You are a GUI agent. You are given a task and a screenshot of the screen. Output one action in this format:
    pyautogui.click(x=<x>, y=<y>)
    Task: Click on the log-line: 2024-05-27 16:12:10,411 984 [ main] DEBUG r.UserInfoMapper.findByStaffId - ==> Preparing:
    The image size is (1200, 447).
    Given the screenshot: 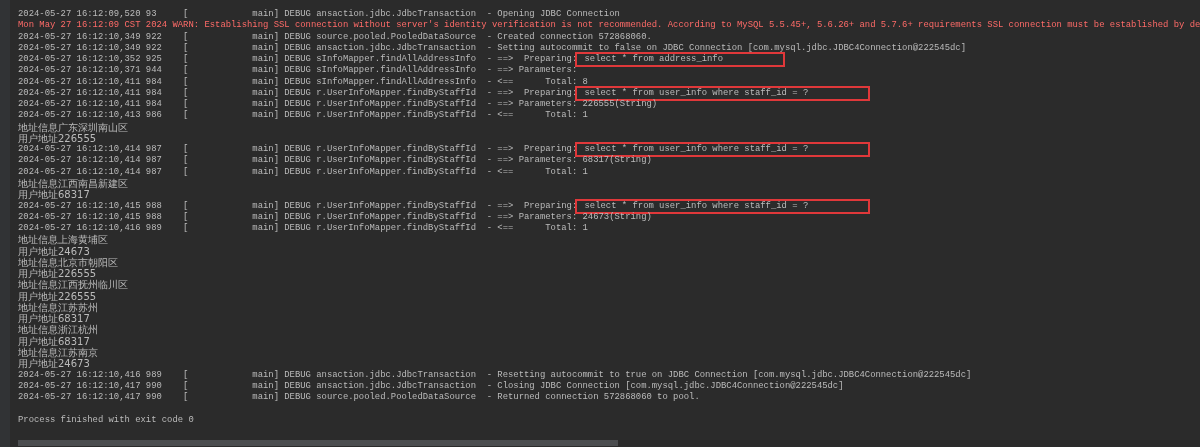 What is the action you would take?
    pyautogui.click(x=298, y=93)
    